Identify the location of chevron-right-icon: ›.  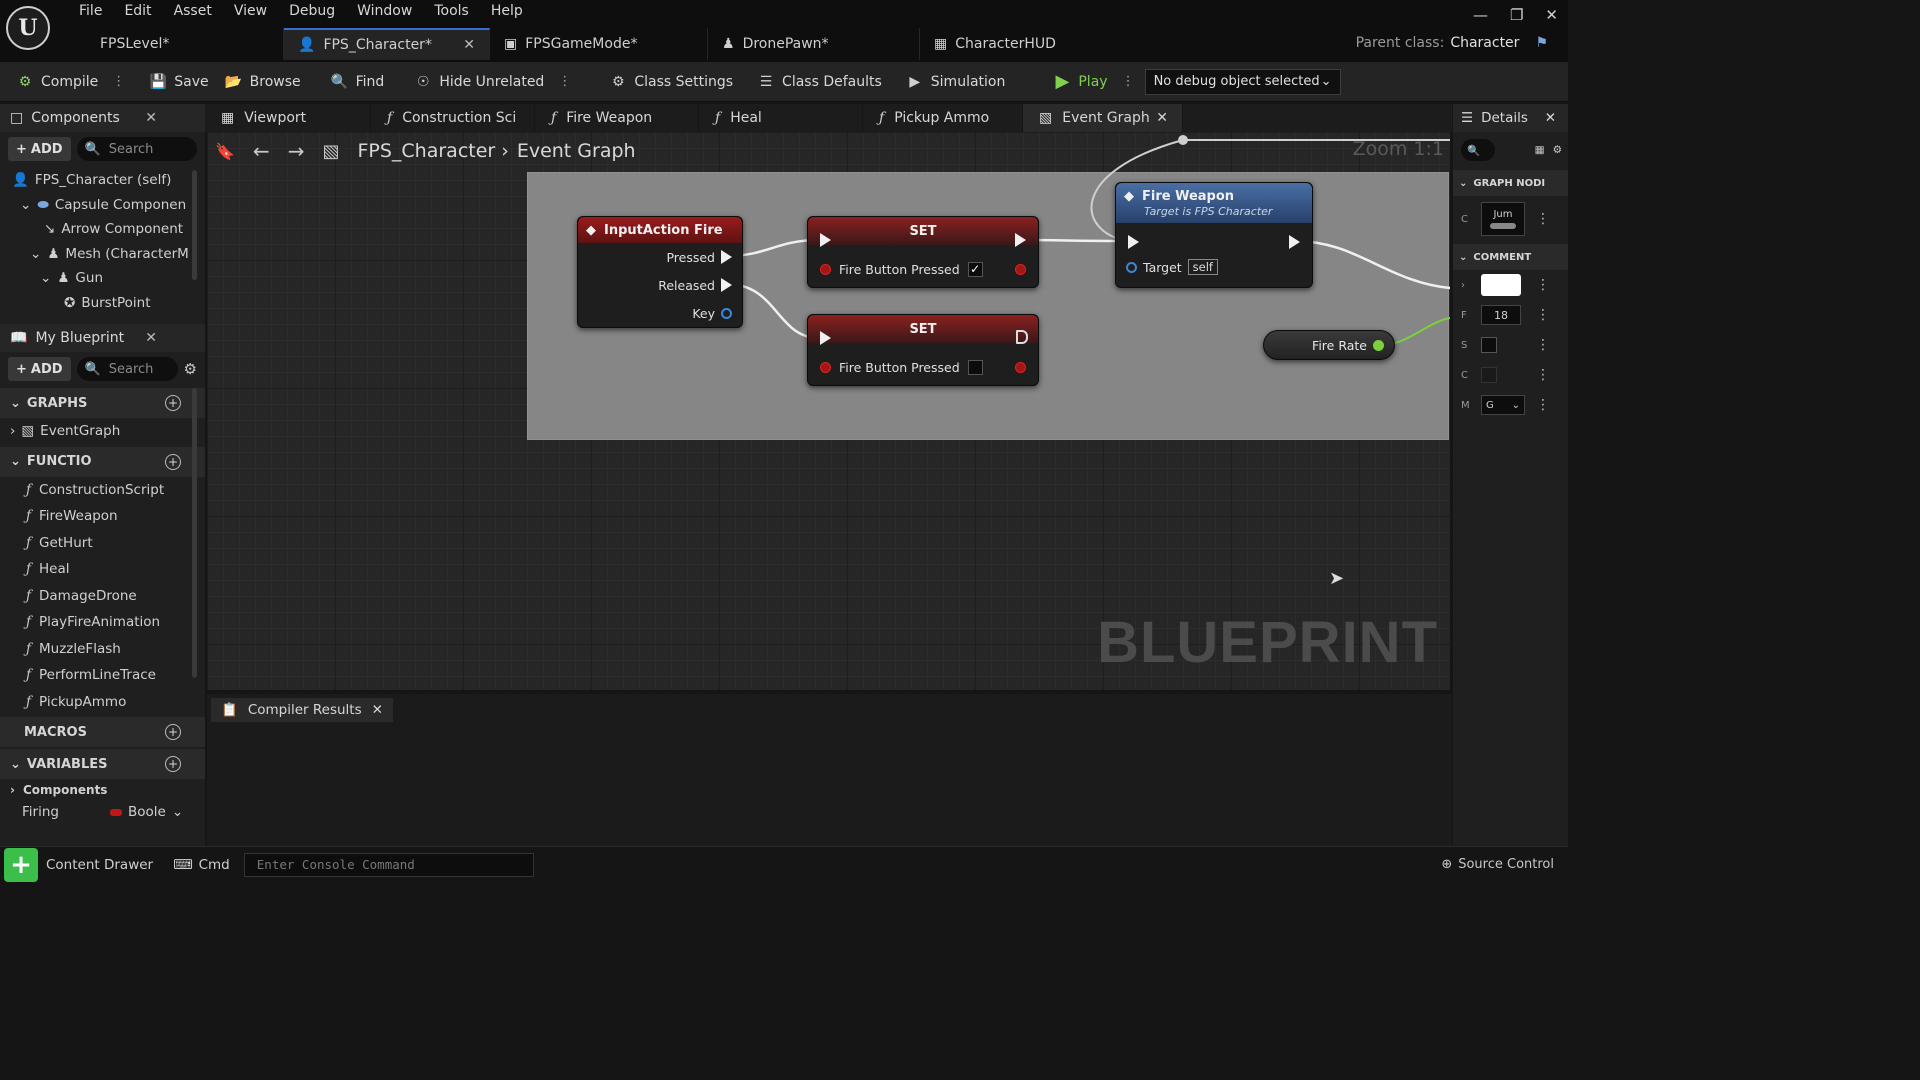
(1467, 285).